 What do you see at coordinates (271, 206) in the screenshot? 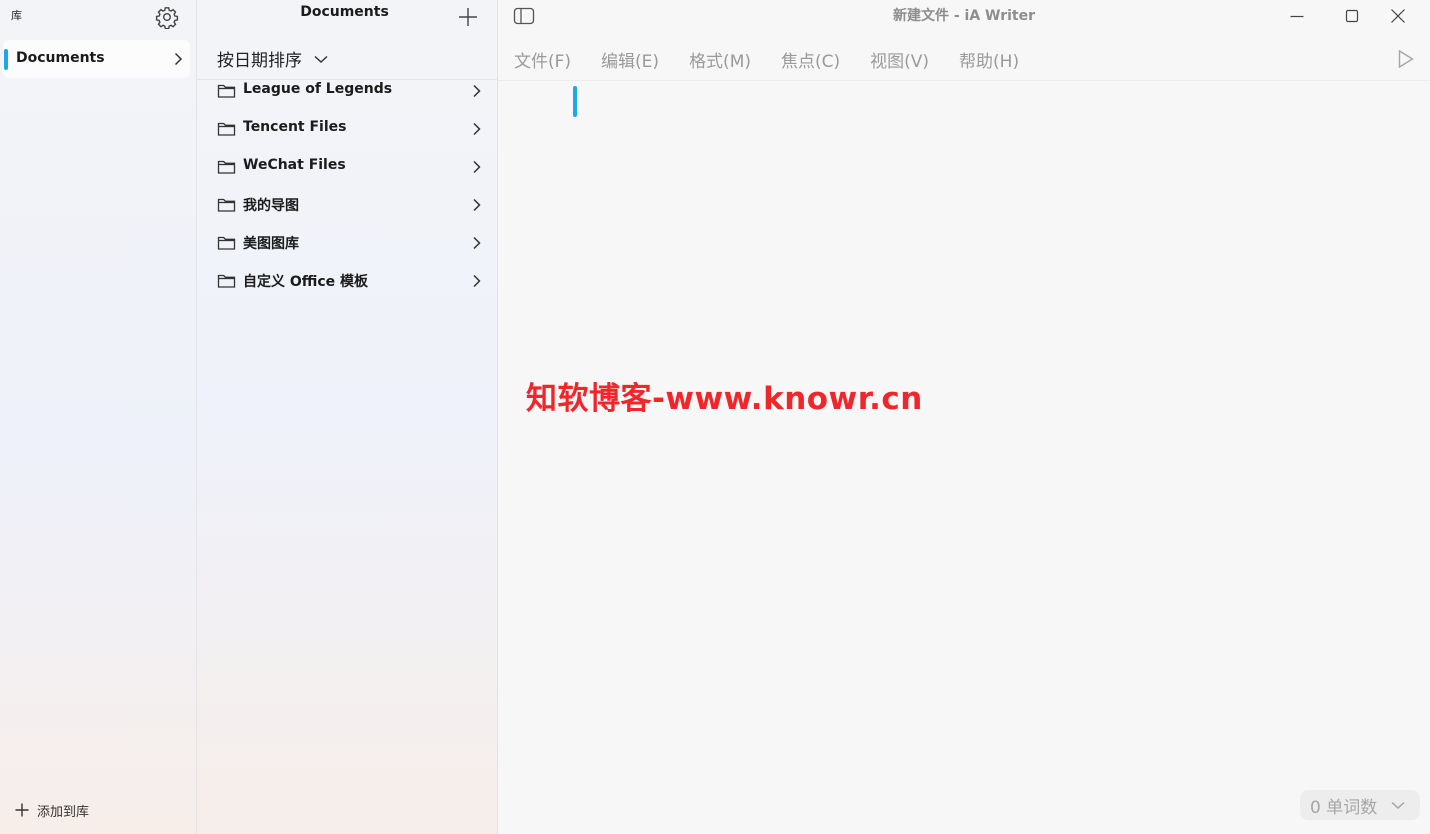
I see `folder-name: 我的导图` at bounding box center [271, 206].